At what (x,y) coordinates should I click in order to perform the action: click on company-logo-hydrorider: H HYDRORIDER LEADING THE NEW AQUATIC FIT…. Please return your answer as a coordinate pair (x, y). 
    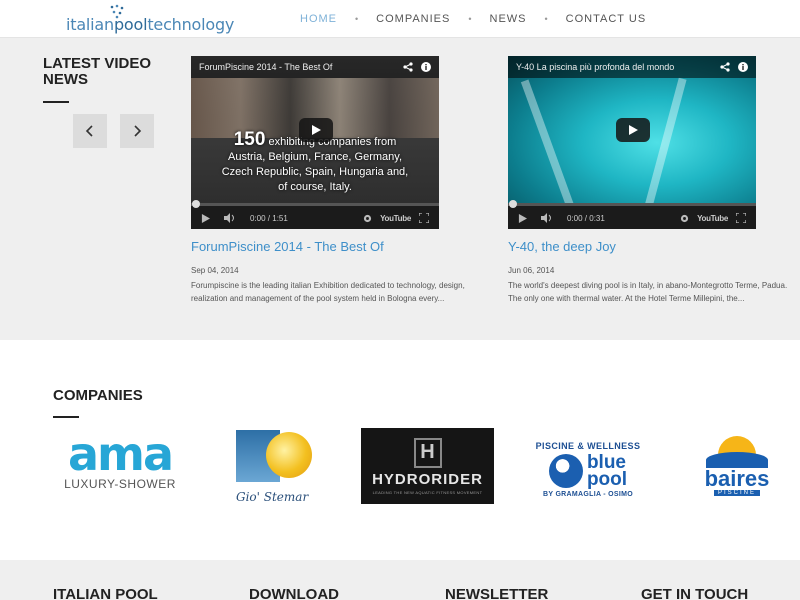
    Looking at the image, I should click on (427, 466).